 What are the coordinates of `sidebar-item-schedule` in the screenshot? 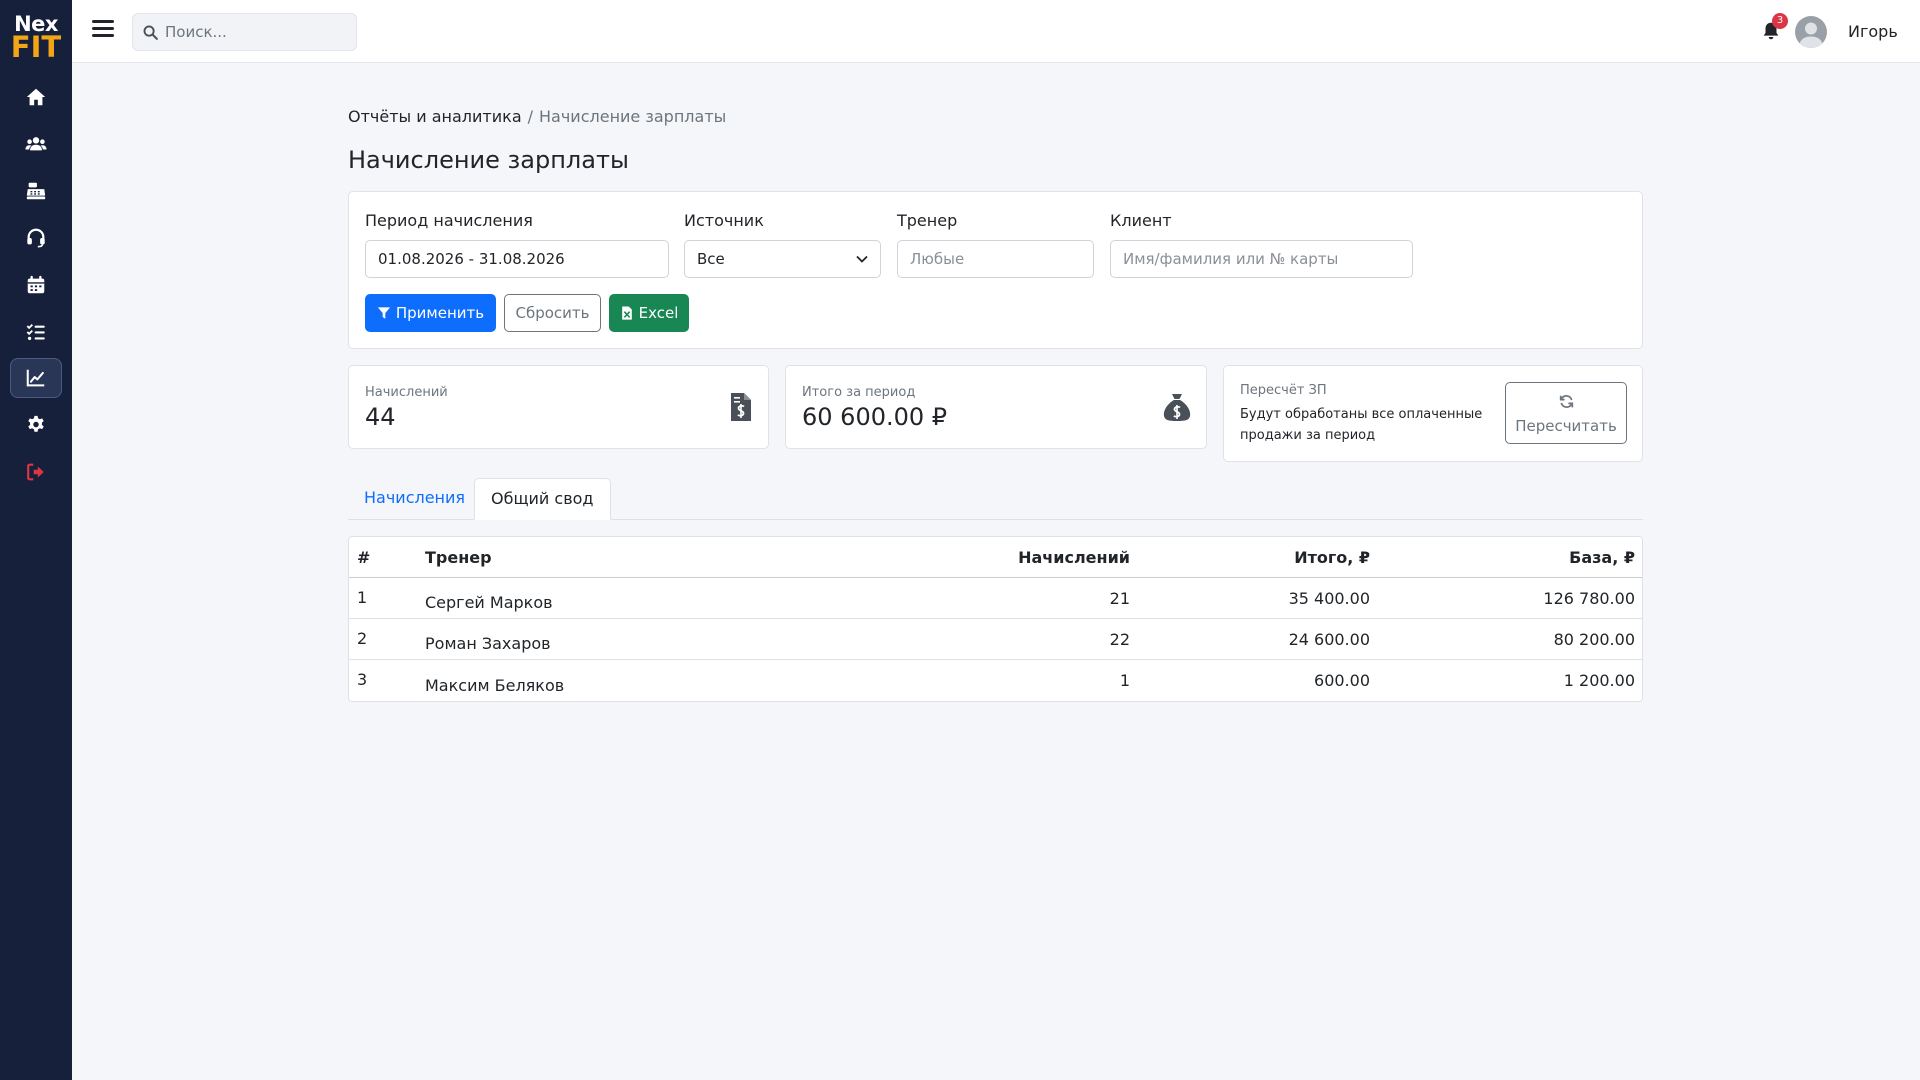 It's located at (36, 285).